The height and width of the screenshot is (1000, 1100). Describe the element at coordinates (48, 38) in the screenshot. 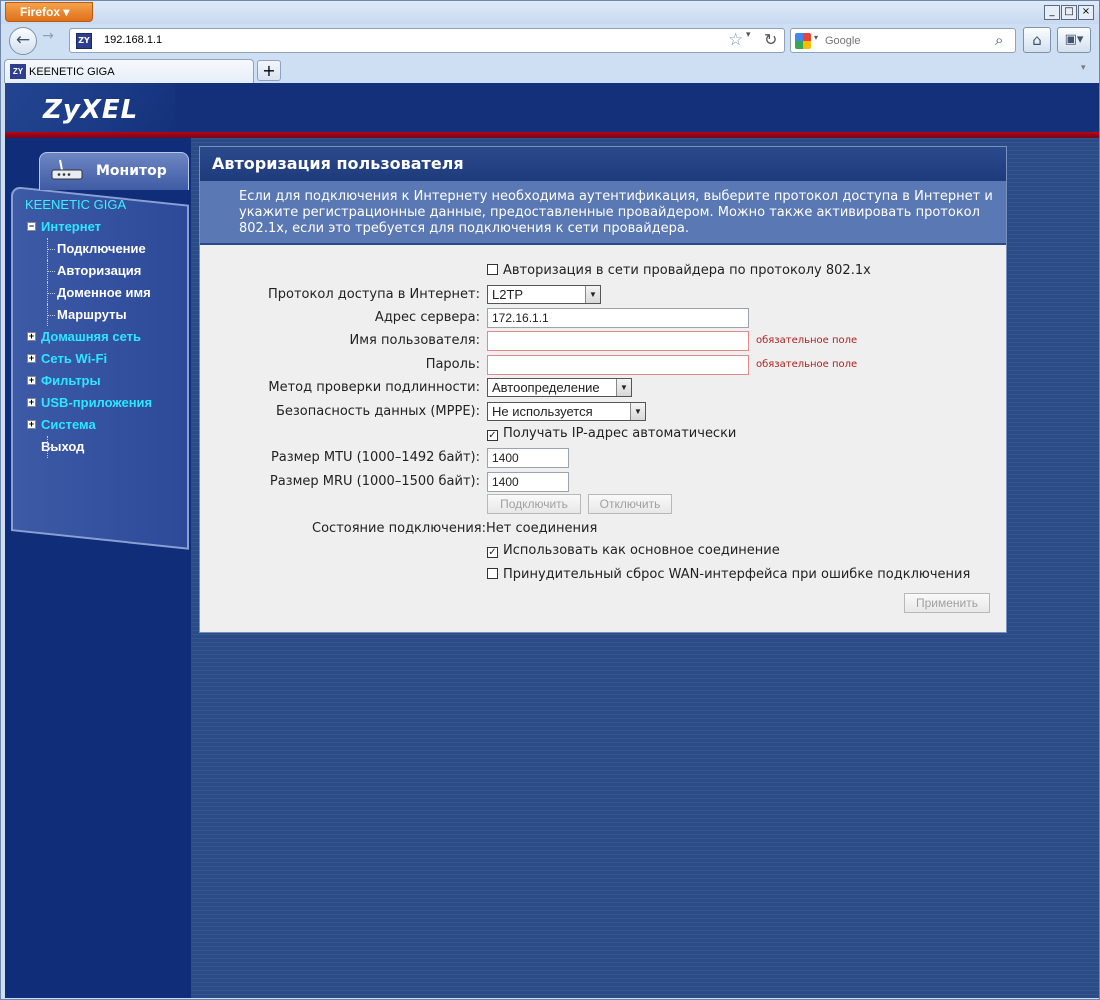

I see `forward-arrow-icon: →` at that location.